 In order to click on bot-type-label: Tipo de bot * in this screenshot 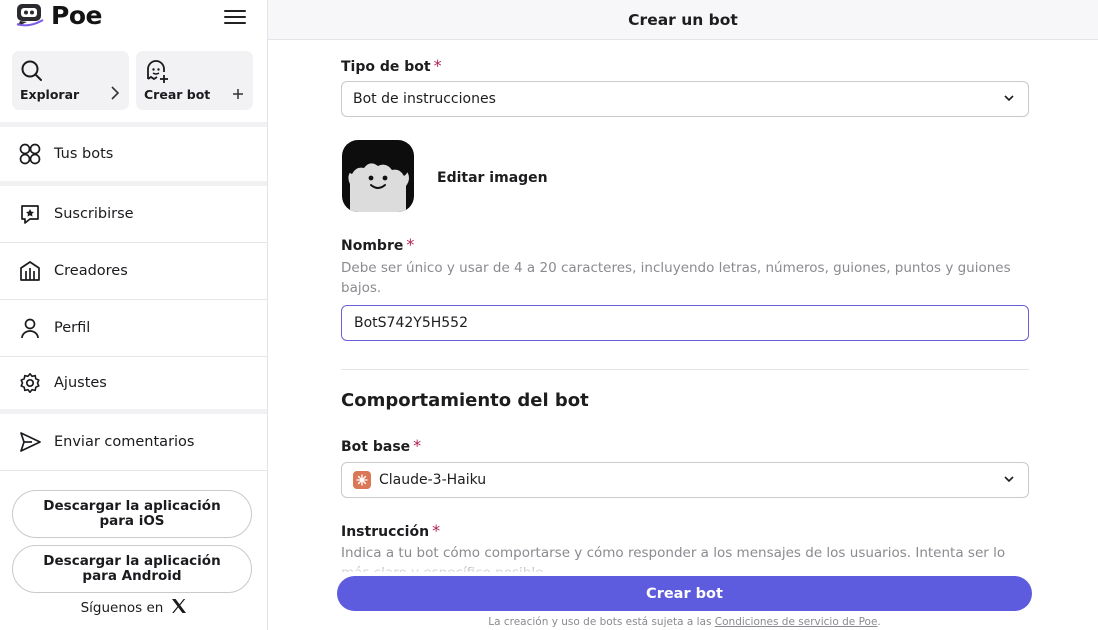, I will do `click(391, 65)`.